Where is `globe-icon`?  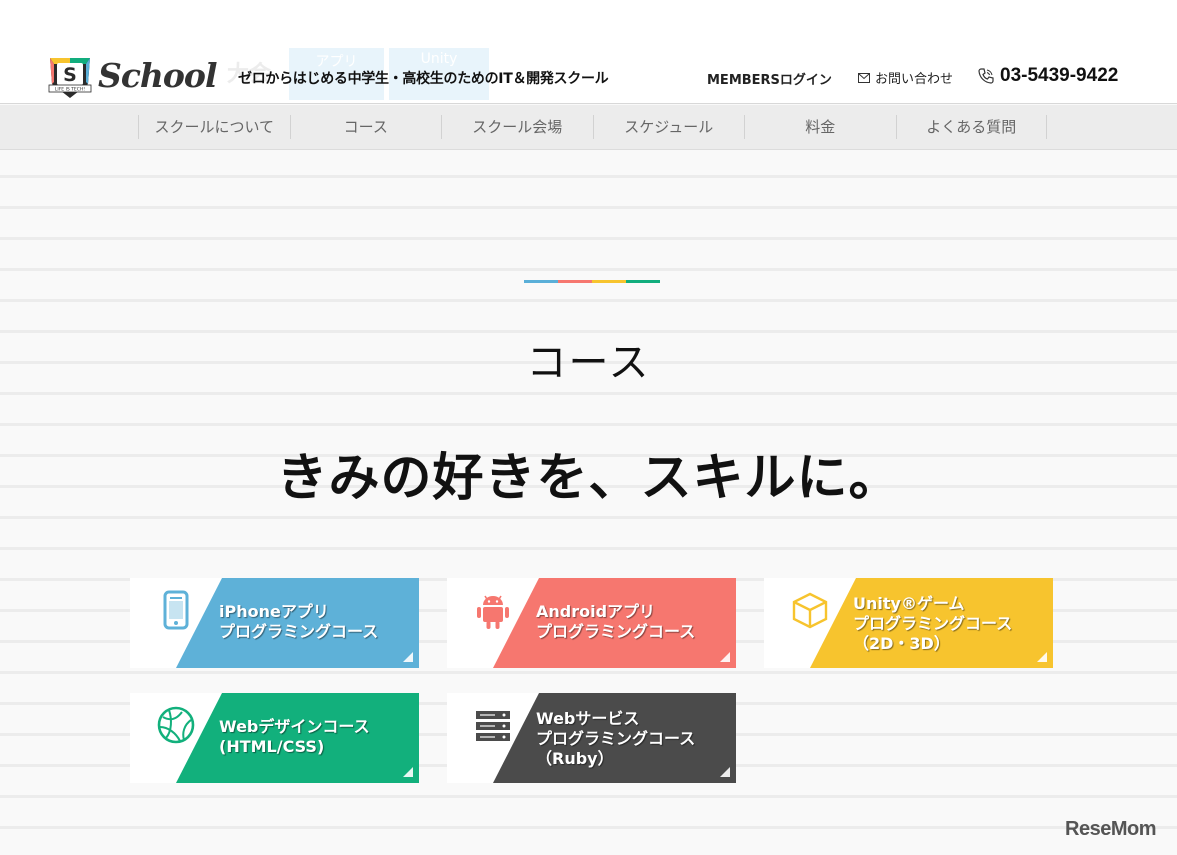 globe-icon is located at coordinates (176, 725).